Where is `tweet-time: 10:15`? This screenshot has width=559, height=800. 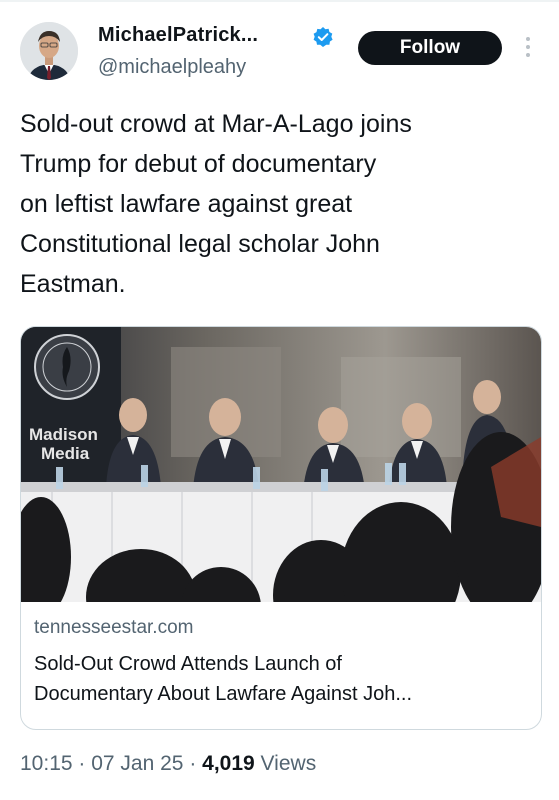
tweet-time: 10:15 is located at coordinates (46, 763).